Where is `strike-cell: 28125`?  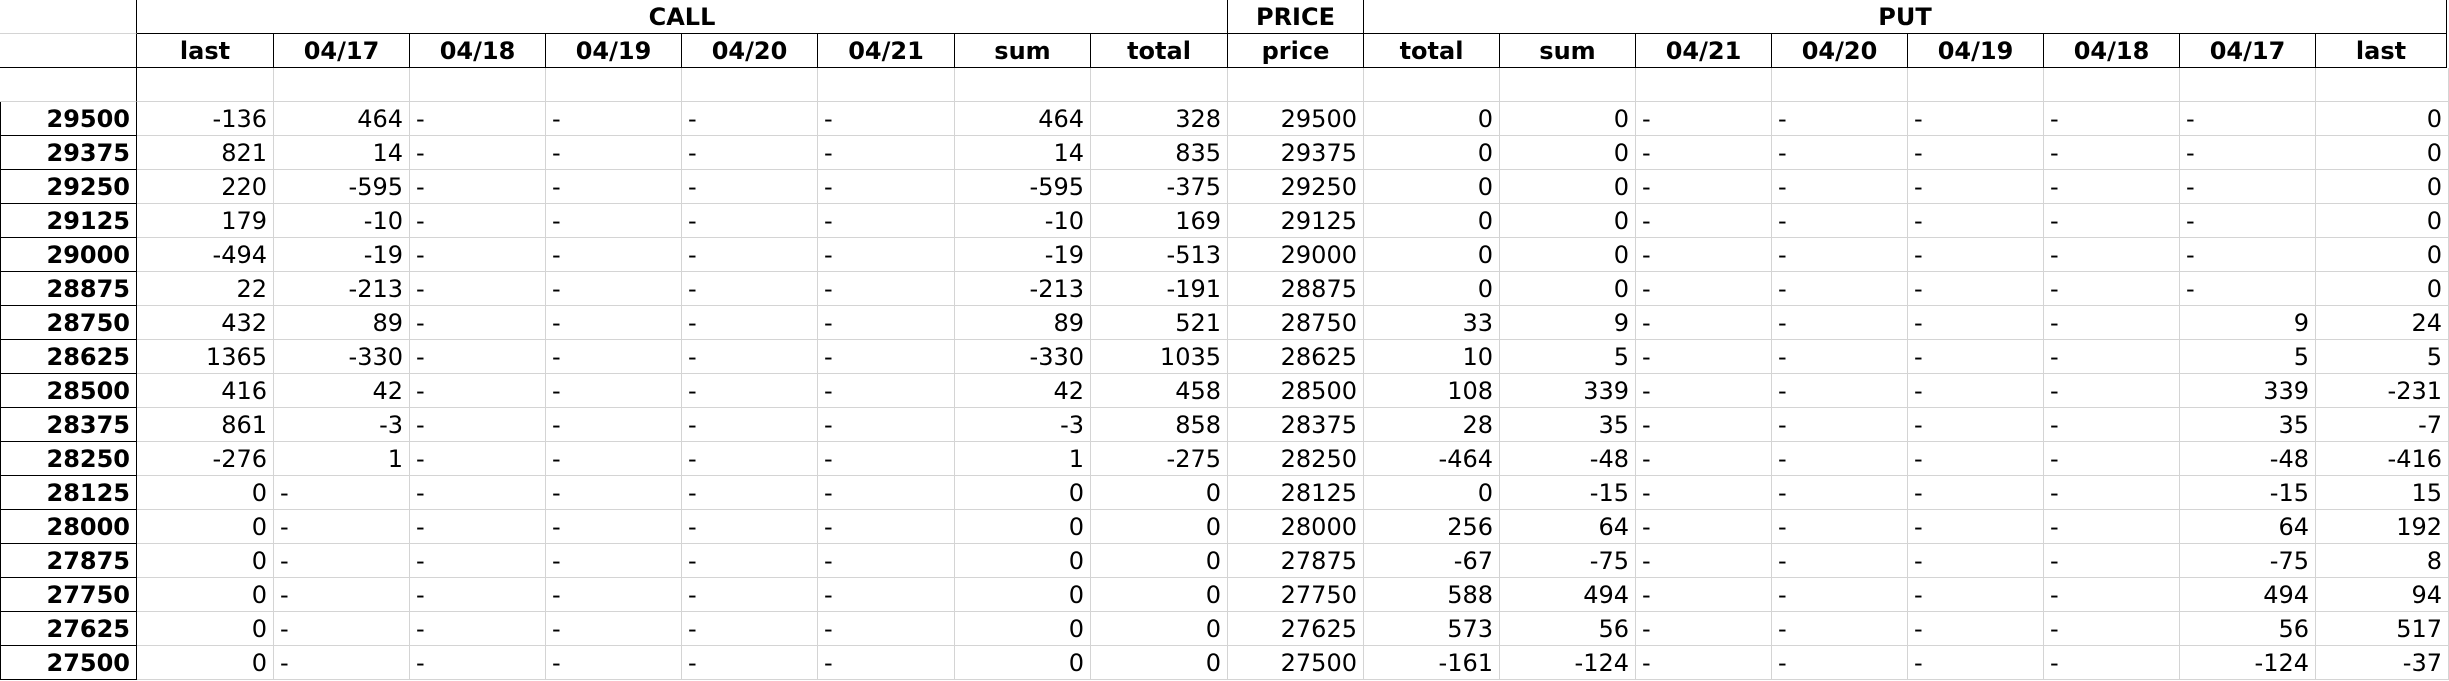
strike-cell: 28125 is located at coordinates (68, 493).